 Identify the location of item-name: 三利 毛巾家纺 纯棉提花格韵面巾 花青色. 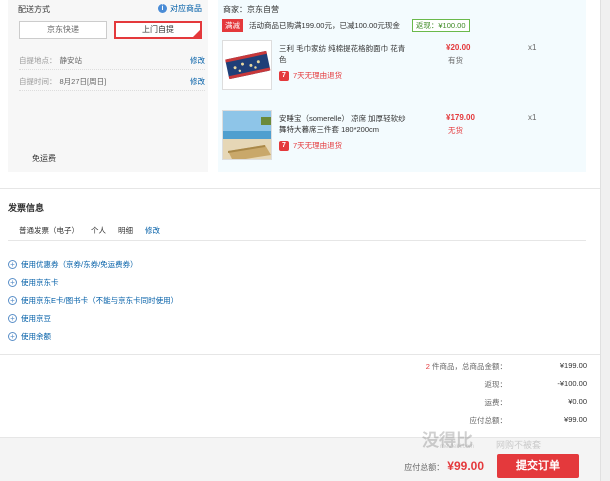
(344, 54).